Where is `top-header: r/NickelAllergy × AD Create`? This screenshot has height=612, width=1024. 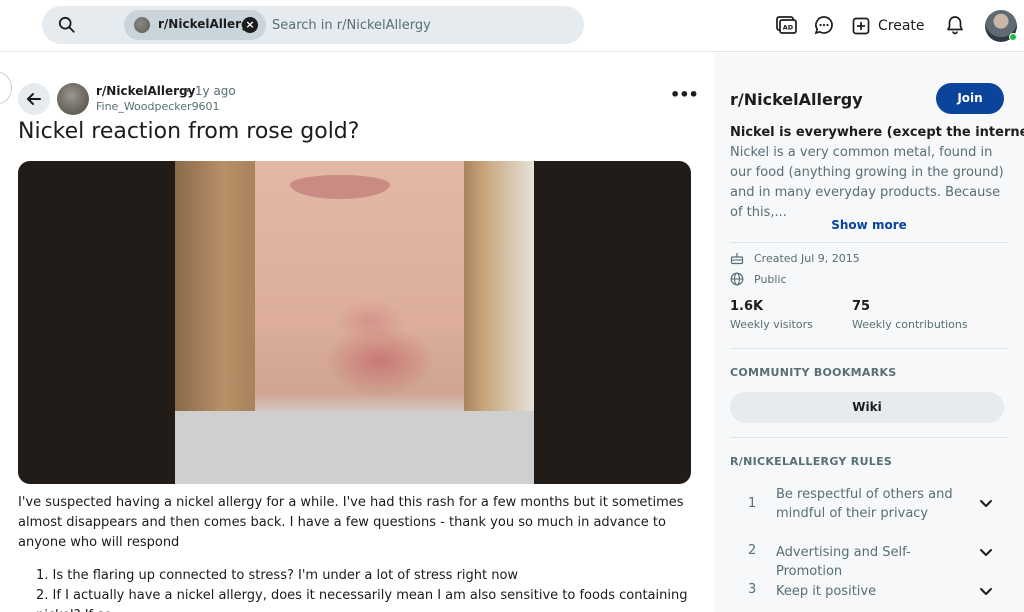 top-header: r/NickelAllergy × AD Create is located at coordinates (512, 26).